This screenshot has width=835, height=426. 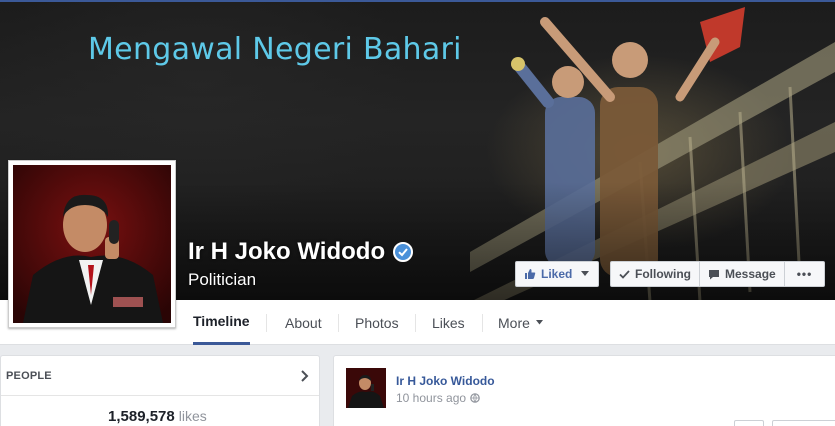 I want to click on following-button: Following, so click(x=655, y=274).